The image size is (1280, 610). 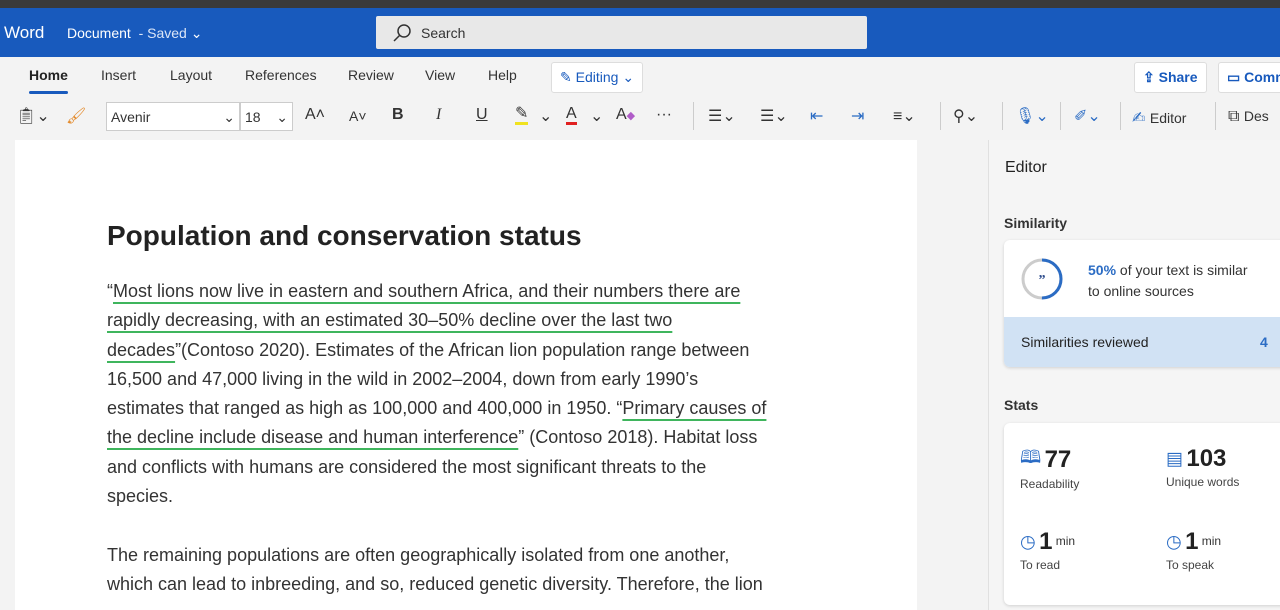 What do you see at coordinates (522, 115) in the screenshot?
I see `highlight-icon: ✎` at bounding box center [522, 115].